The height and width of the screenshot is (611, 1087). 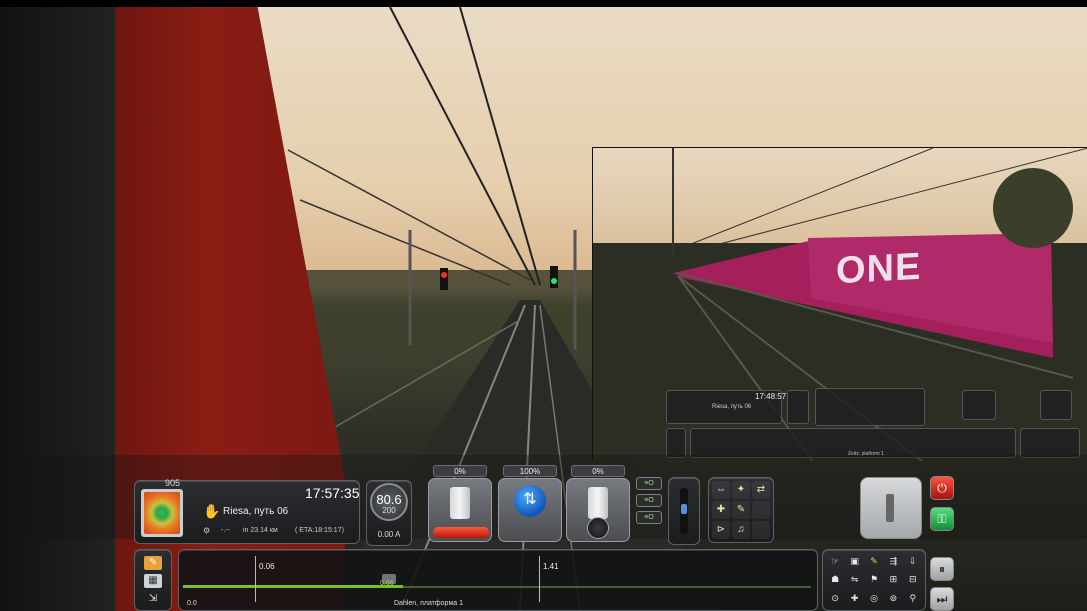 What do you see at coordinates (942, 599) in the screenshot?
I see `next-icon: ⏭` at bounding box center [942, 599].